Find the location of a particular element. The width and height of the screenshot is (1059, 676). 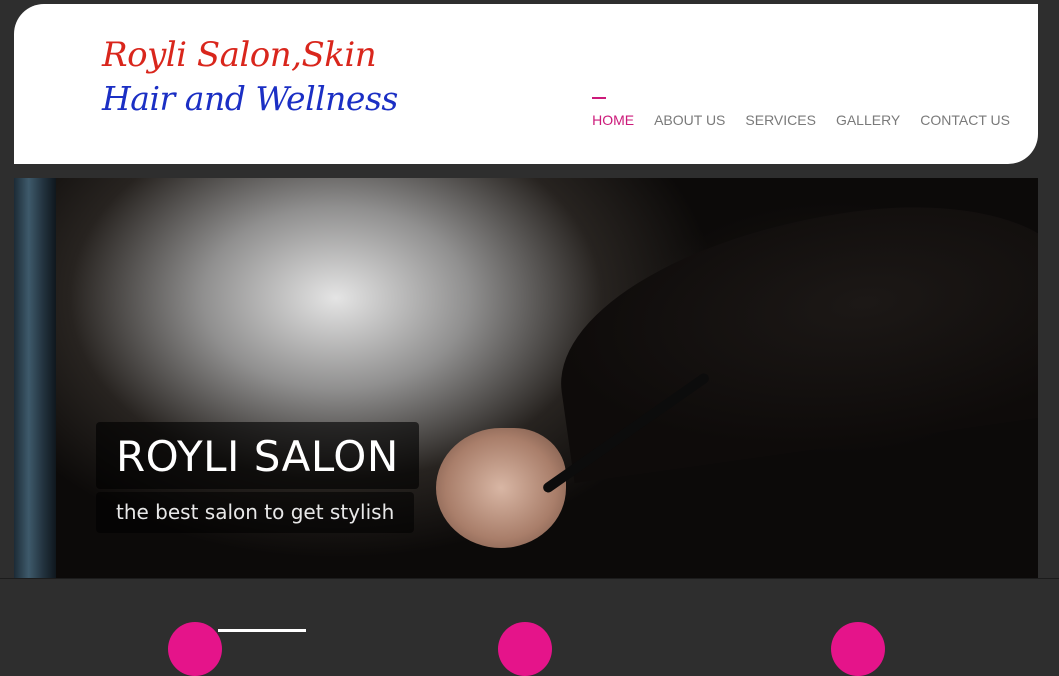

nav-about-us: ABOUT US is located at coordinates (689, 120).